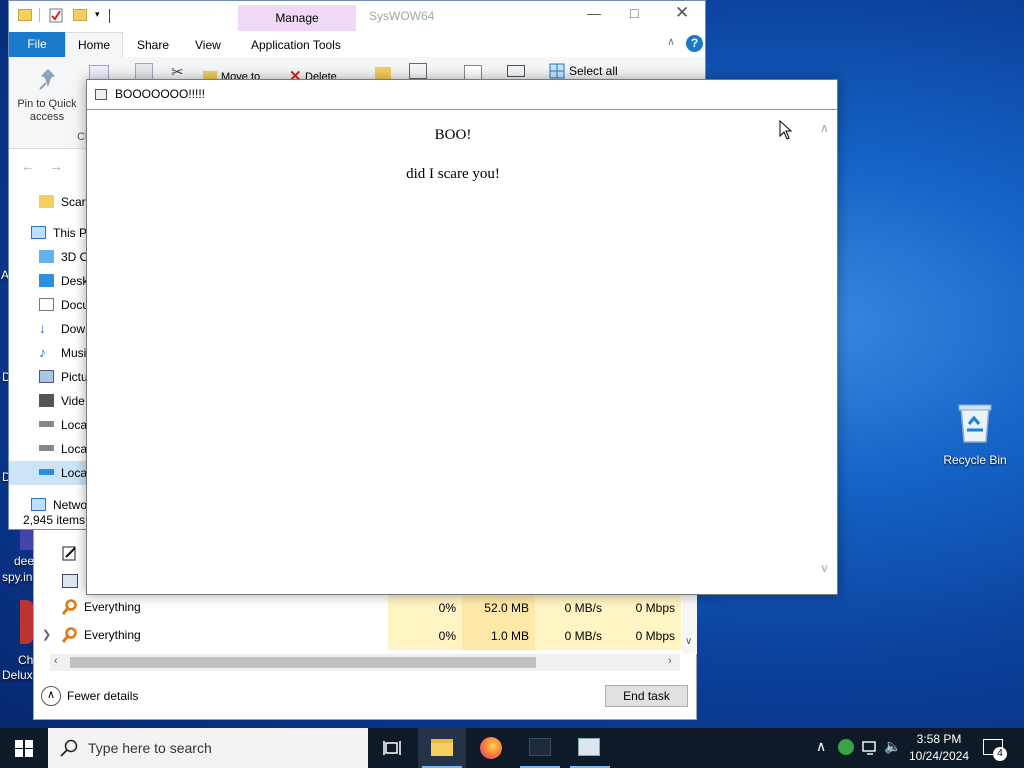  I want to click on show-hidden-icons-chevron-icon: ∧, so click(821, 746).